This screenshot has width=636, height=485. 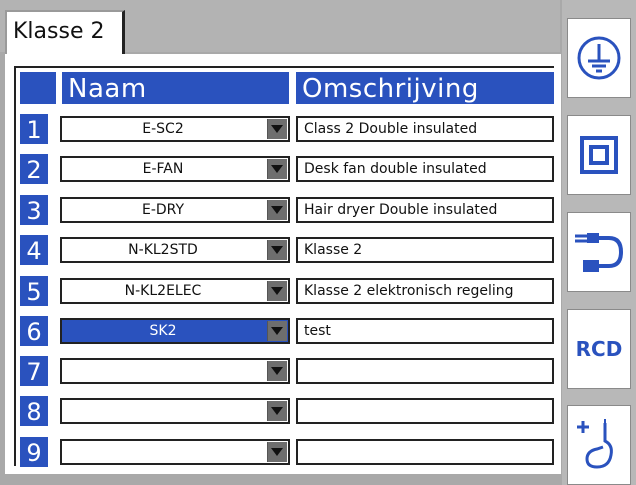 I want to click on earth-ground-icon, so click(x=599, y=58).